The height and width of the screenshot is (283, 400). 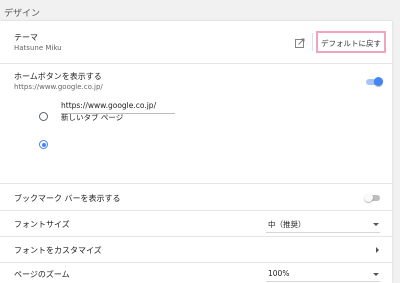 I want to click on bookmarks-bar-toggle, so click(x=368, y=197).